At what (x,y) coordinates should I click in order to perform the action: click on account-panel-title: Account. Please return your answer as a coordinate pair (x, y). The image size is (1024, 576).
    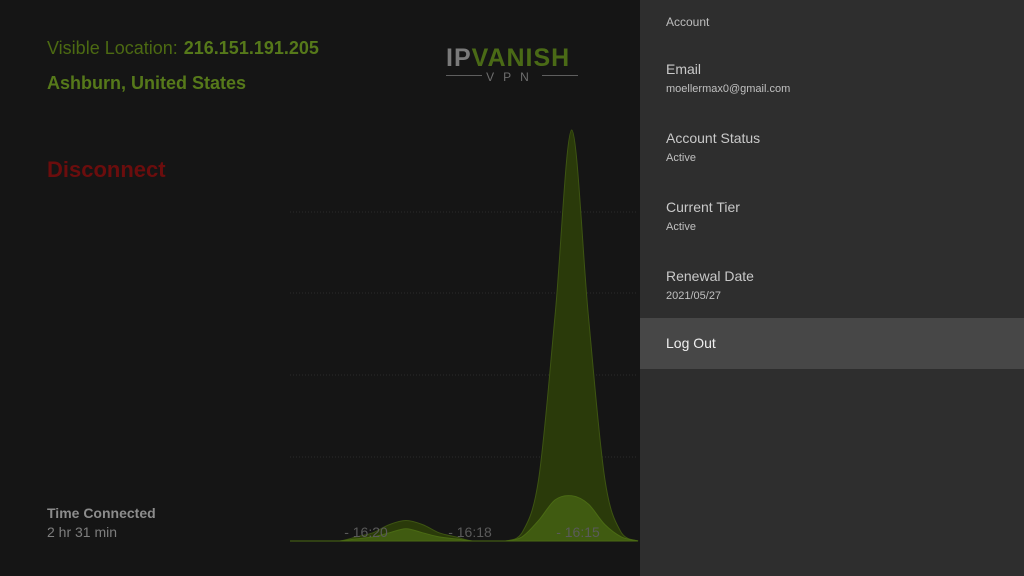
    Looking at the image, I should click on (688, 22).